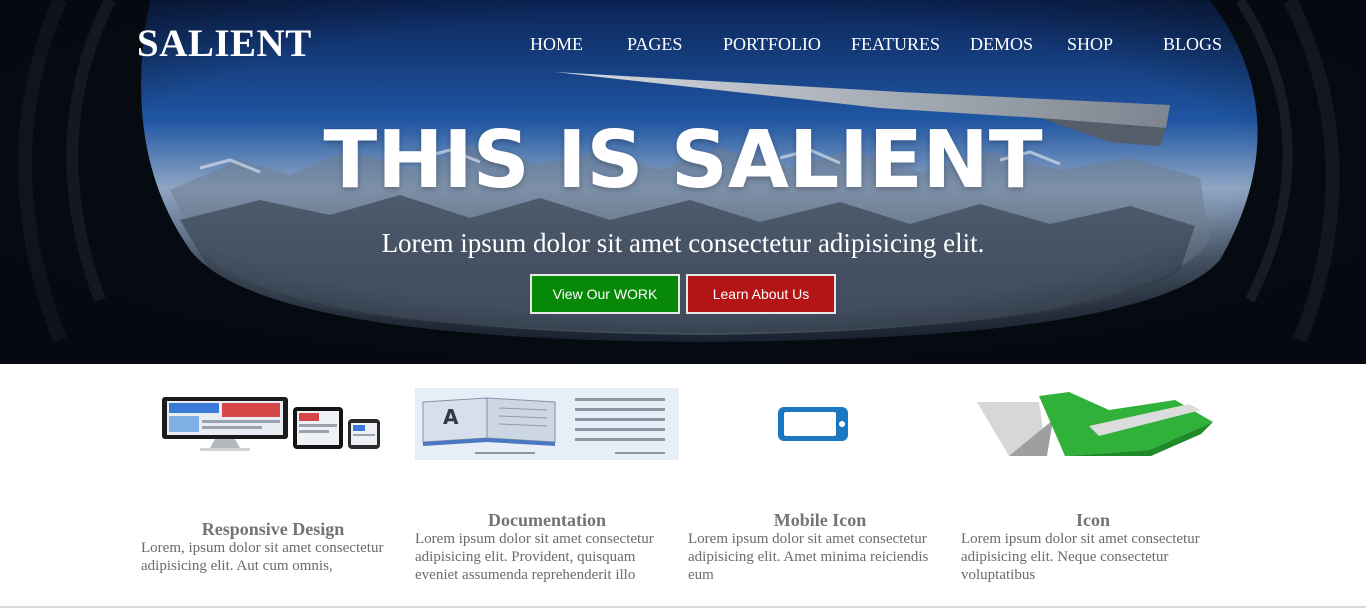 This screenshot has width=1366, height=608. Describe the element at coordinates (1090, 44) in the screenshot. I see `nav-shop: SHOP` at that location.